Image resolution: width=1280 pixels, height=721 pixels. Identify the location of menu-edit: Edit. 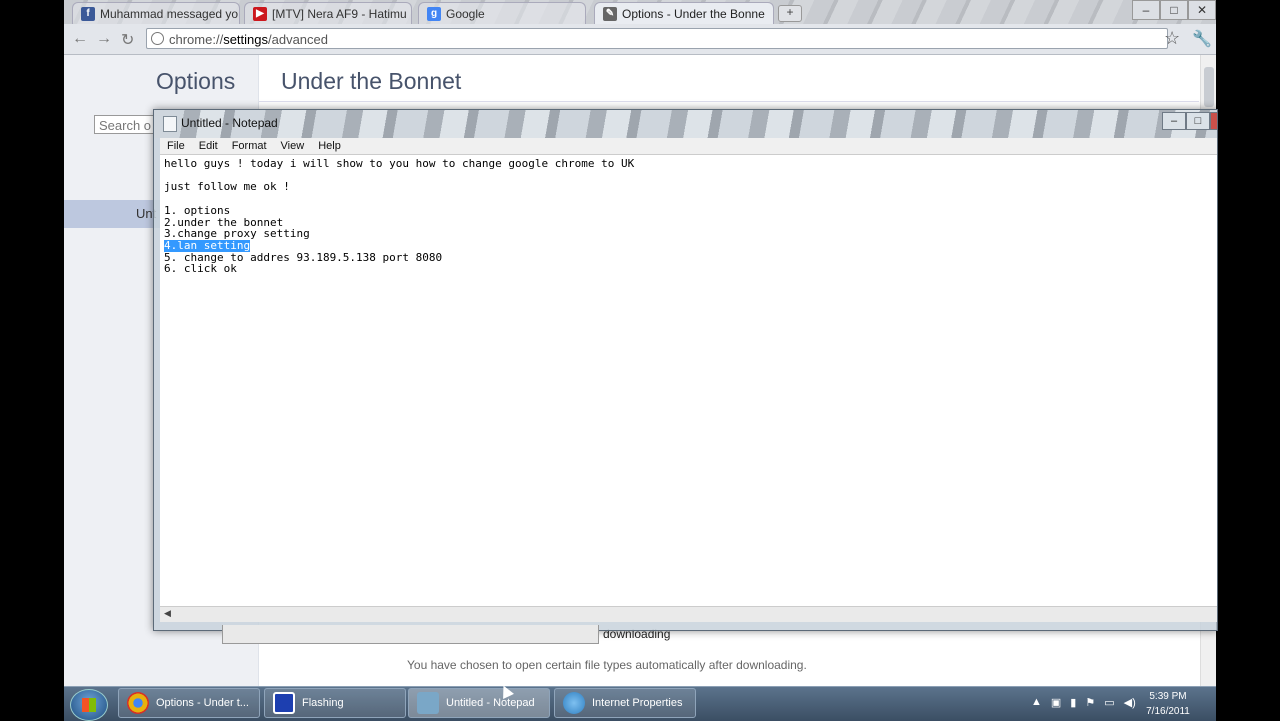
(208, 146).